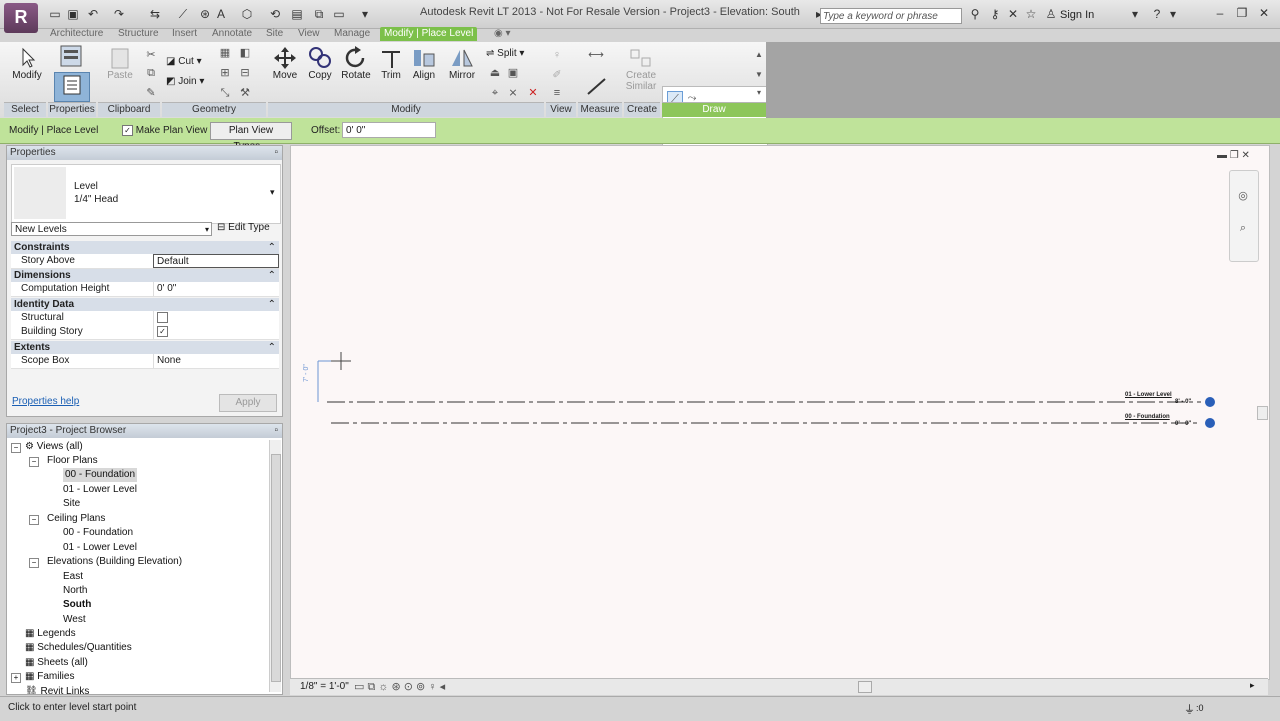 The image size is (1280, 721). What do you see at coordinates (221, 14) in the screenshot?
I see `text-qat-icon: A` at bounding box center [221, 14].